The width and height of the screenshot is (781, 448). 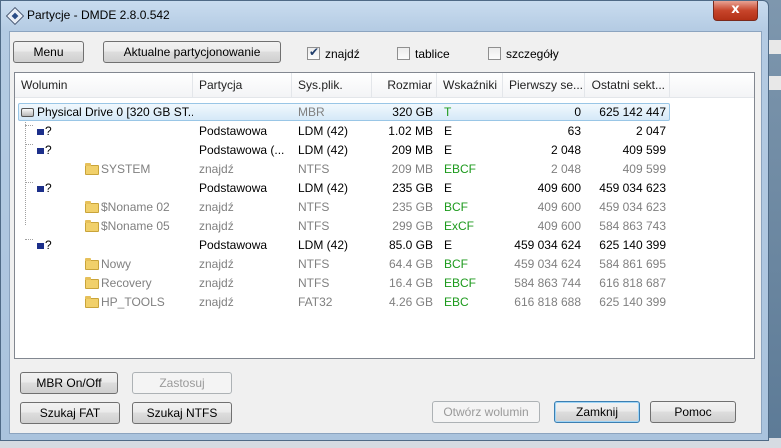 What do you see at coordinates (311, 112) in the screenshot?
I see `fs-cell: MBR` at bounding box center [311, 112].